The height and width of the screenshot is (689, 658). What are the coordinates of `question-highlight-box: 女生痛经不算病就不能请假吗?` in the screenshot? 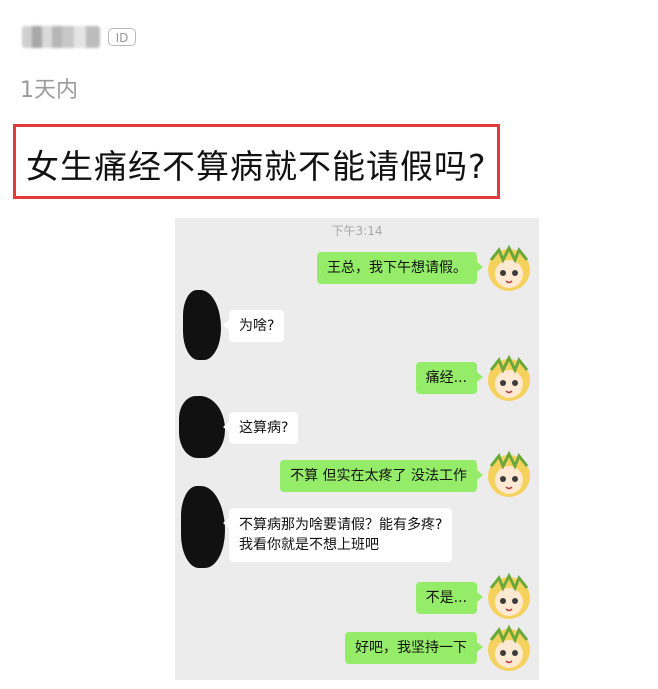 It's located at (256, 161).